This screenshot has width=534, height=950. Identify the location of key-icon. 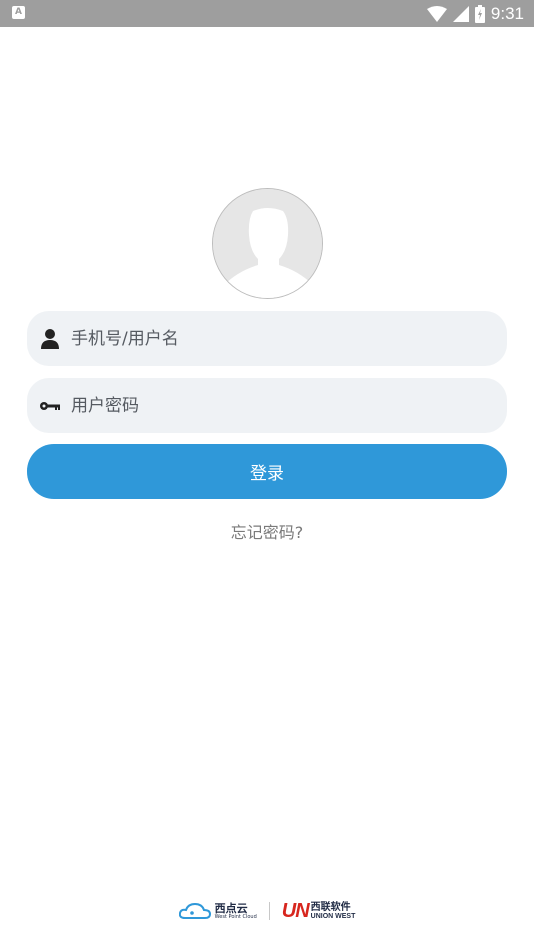
(50, 406).